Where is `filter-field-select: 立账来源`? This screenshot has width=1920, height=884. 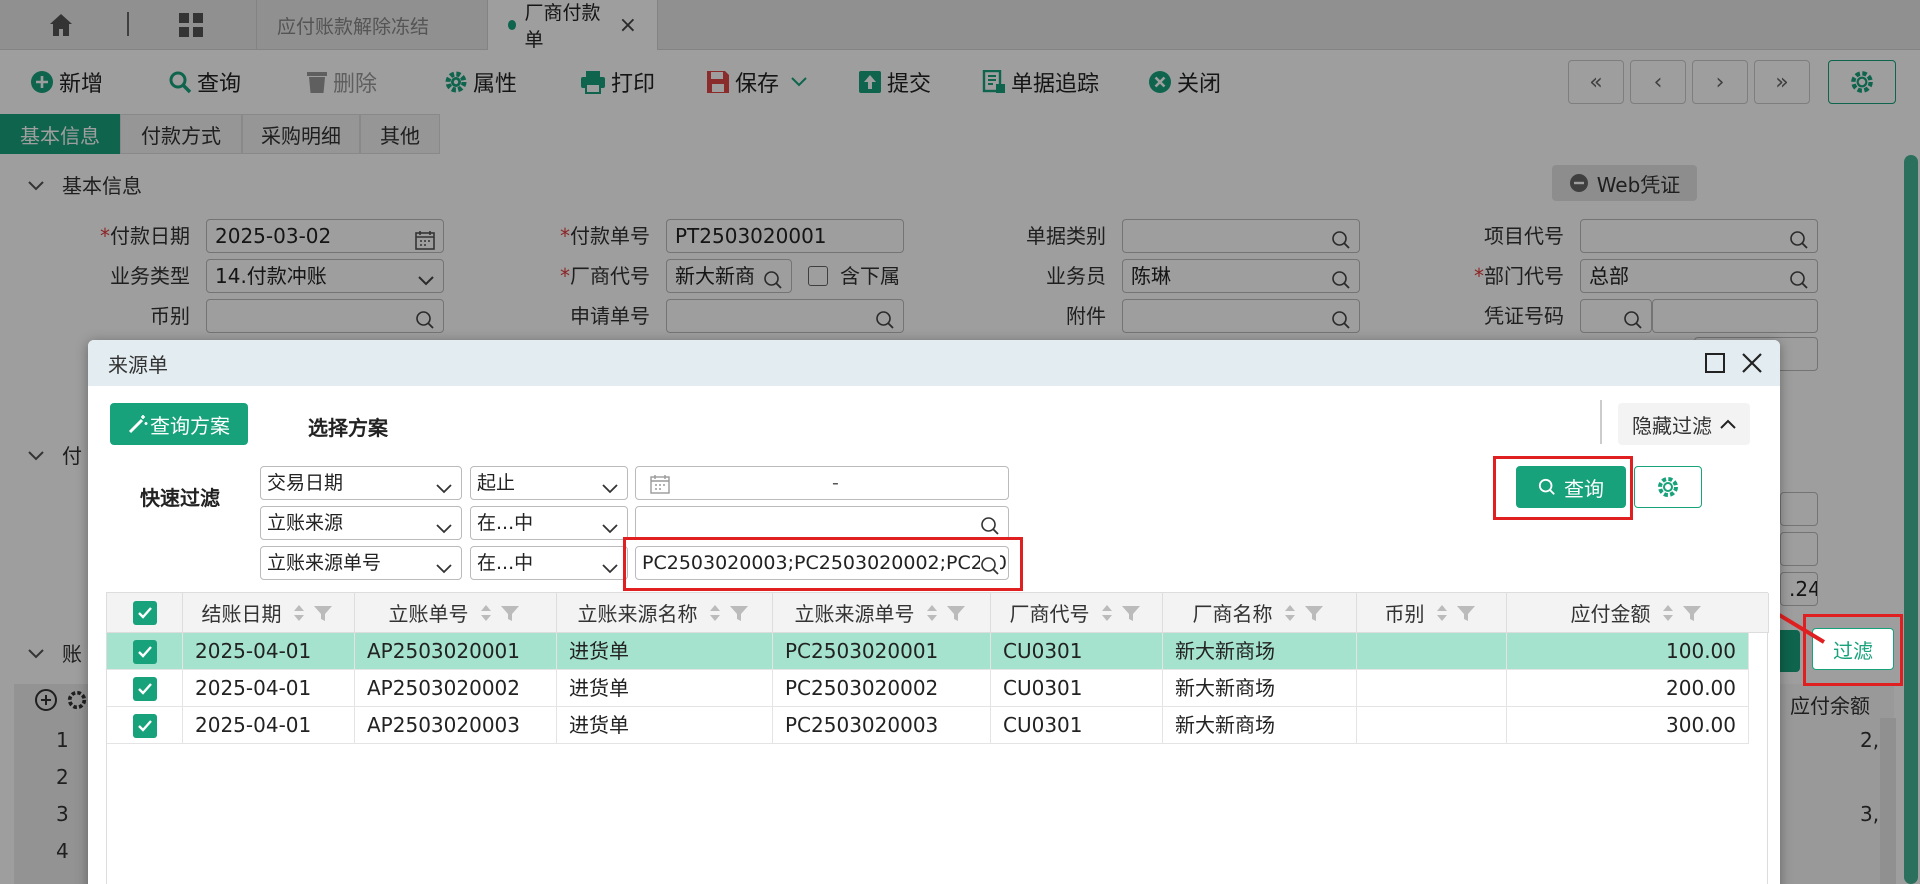
filter-field-select: 立账来源 is located at coordinates (361, 523).